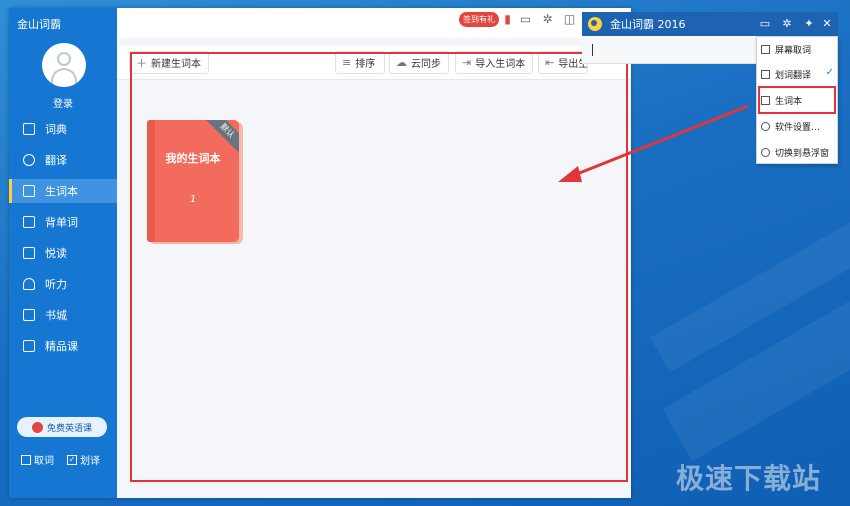  Describe the element at coordinates (63, 102) in the screenshot. I see `login-link: 登录` at that location.